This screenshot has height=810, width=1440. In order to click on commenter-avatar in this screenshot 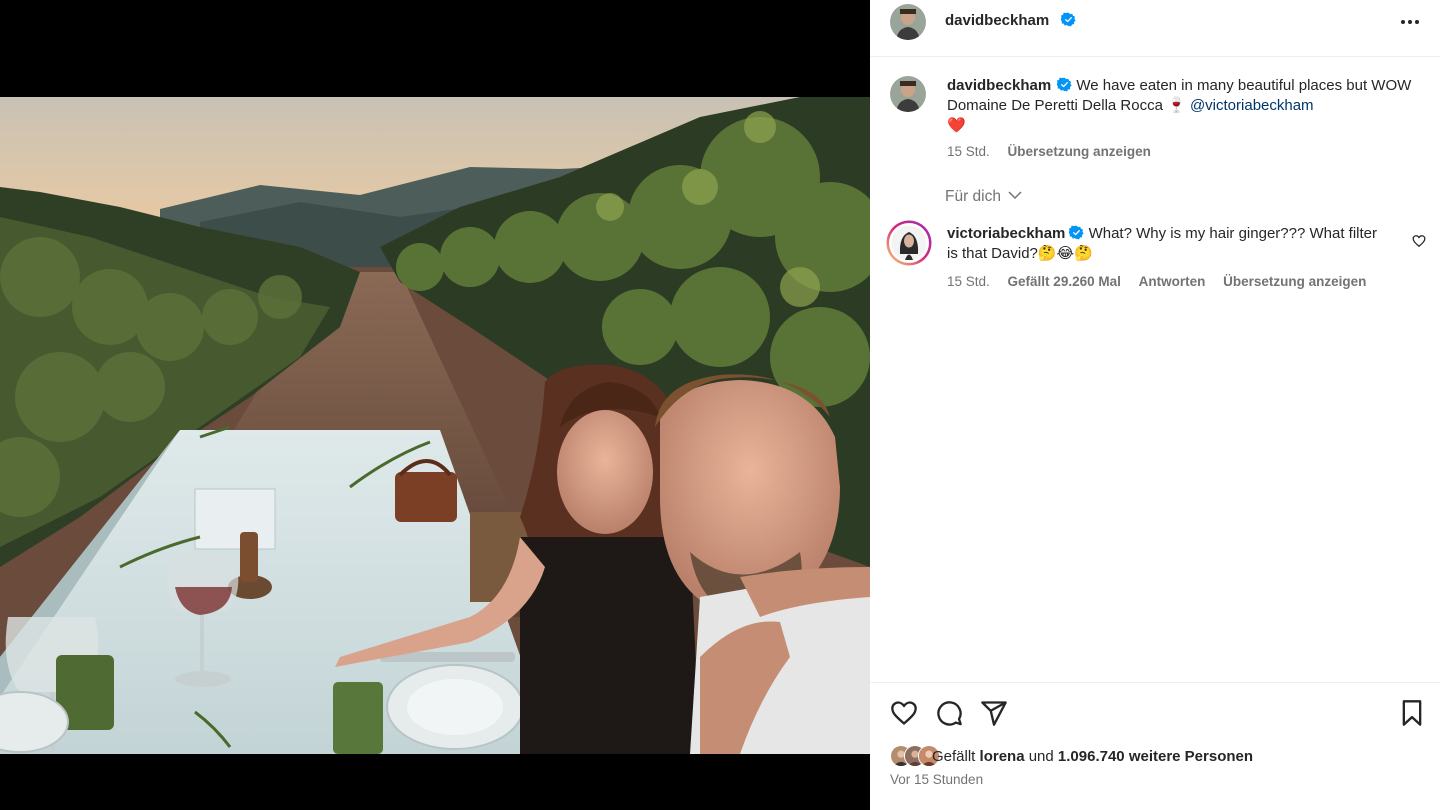, I will do `click(909, 243)`.